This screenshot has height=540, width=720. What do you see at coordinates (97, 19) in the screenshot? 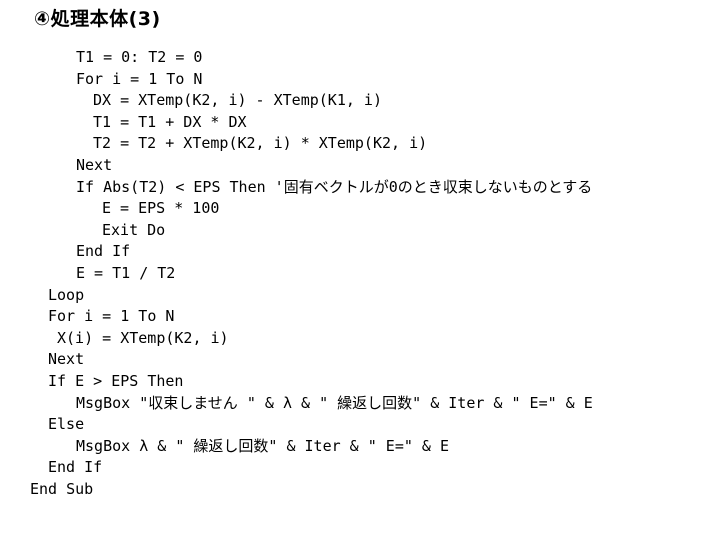
I see `slide-title: ④処理本体(3)` at bounding box center [97, 19].